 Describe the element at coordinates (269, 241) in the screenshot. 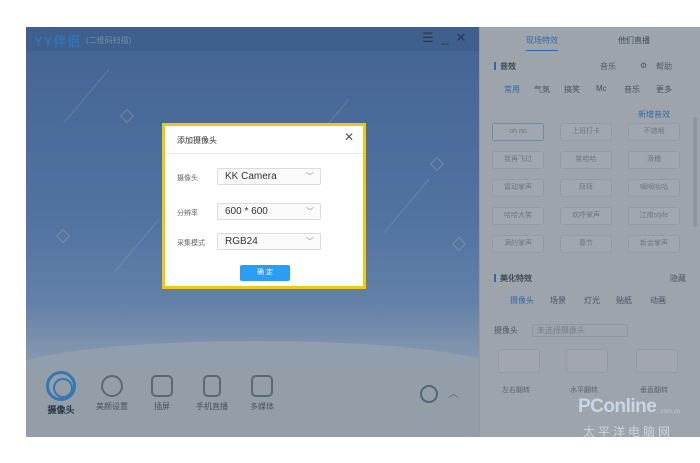

I see `capture-mode-select: RGB24 ﹀` at that location.